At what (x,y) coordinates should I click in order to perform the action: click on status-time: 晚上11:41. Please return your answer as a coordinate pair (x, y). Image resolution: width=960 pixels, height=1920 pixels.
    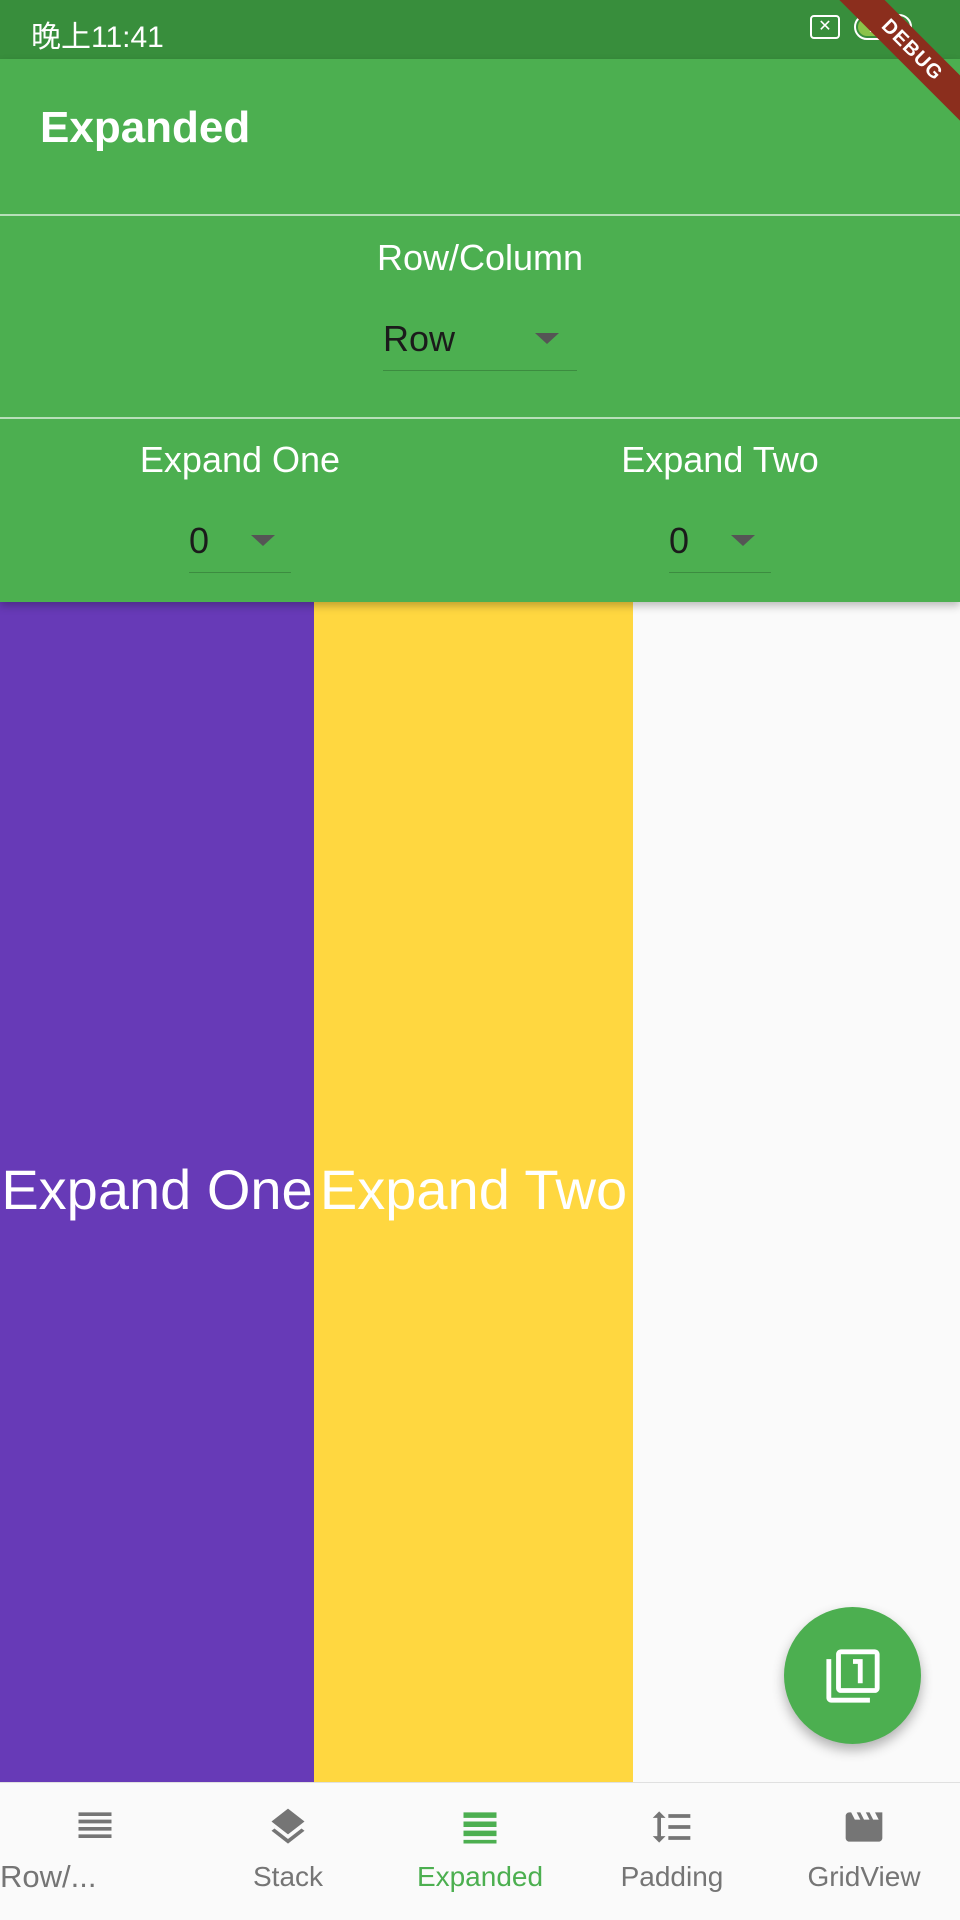
    Looking at the image, I should click on (97, 37).